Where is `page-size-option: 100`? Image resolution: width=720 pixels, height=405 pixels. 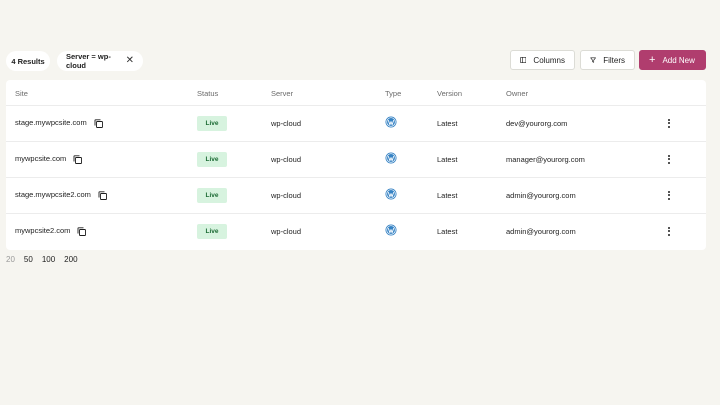
page-size-option: 100 is located at coordinates (48, 261).